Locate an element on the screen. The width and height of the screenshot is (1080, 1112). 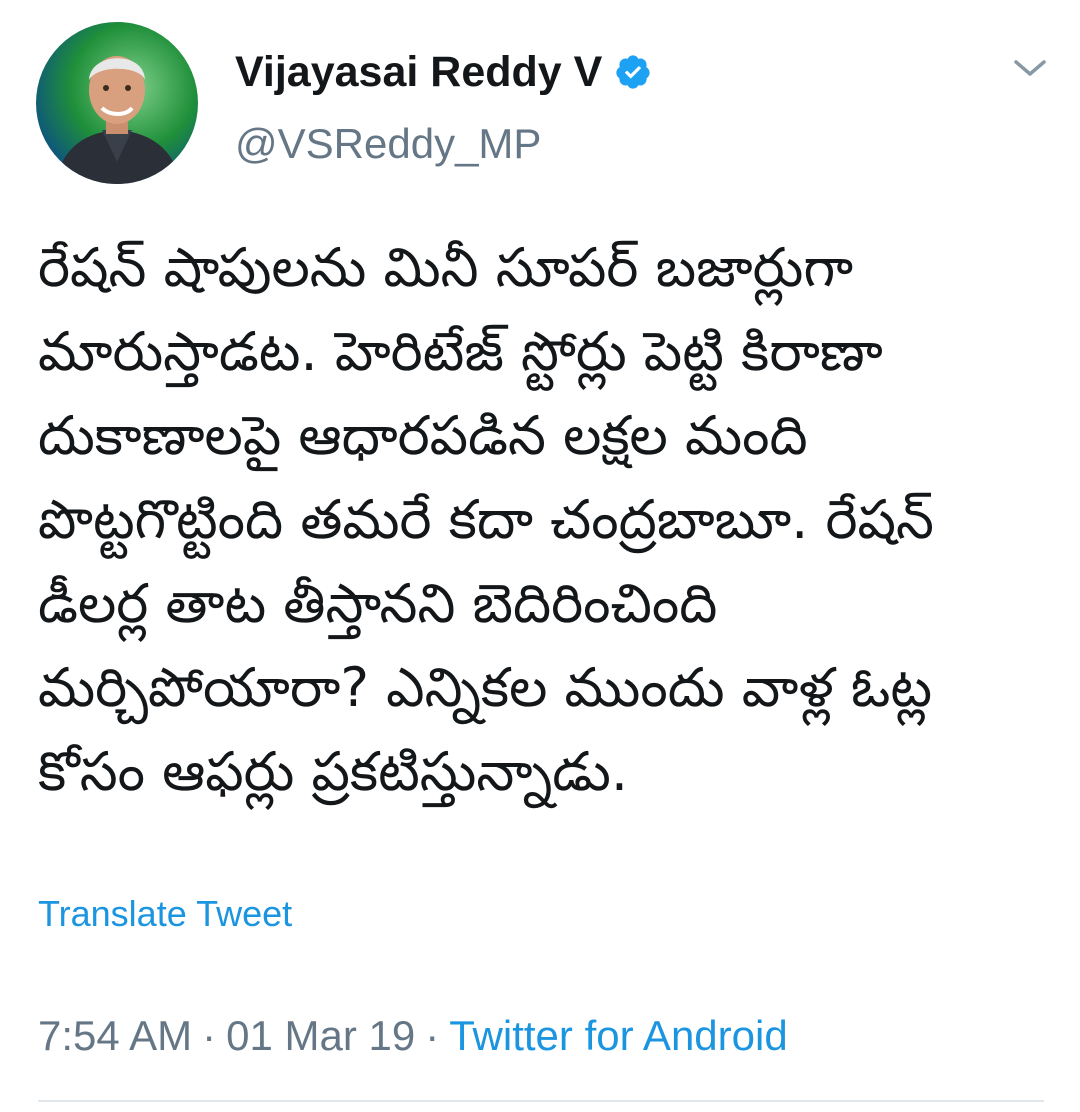
tweet-date: 01 Mar 19 is located at coordinates (321, 1035).